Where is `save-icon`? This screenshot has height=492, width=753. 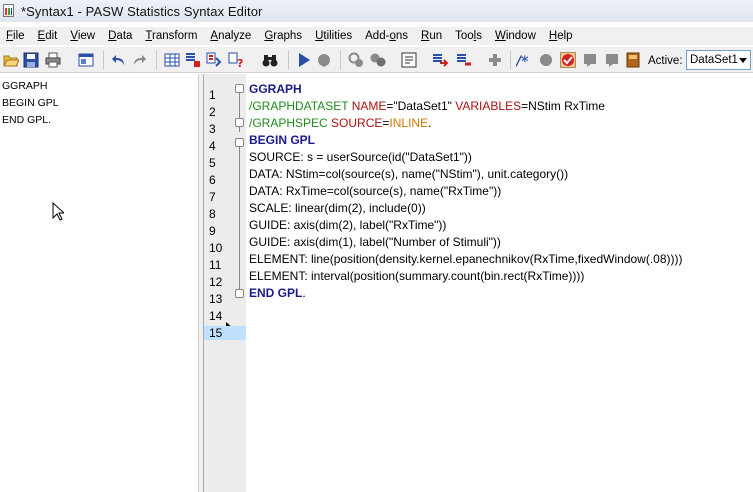 save-icon is located at coordinates (31, 60).